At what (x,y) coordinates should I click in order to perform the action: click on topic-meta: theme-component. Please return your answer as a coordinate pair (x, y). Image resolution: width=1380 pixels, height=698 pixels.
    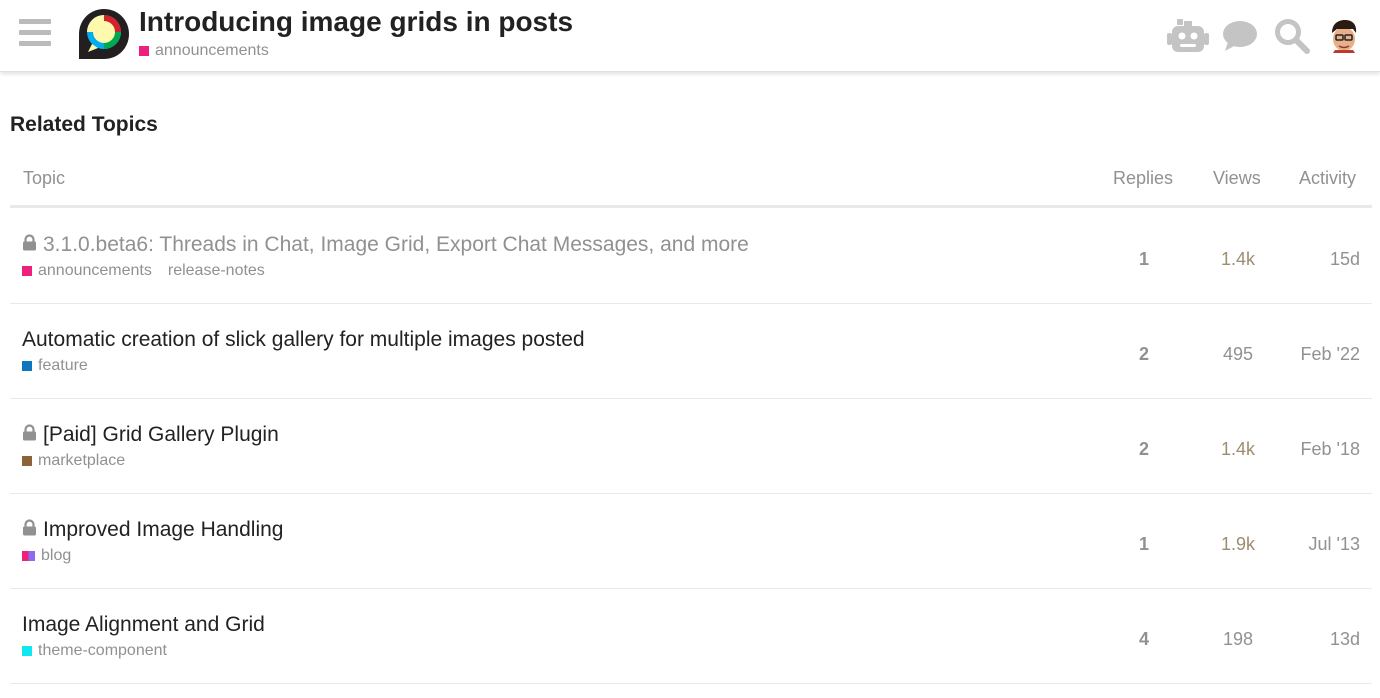
    Looking at the image, I should click on (94, 651).